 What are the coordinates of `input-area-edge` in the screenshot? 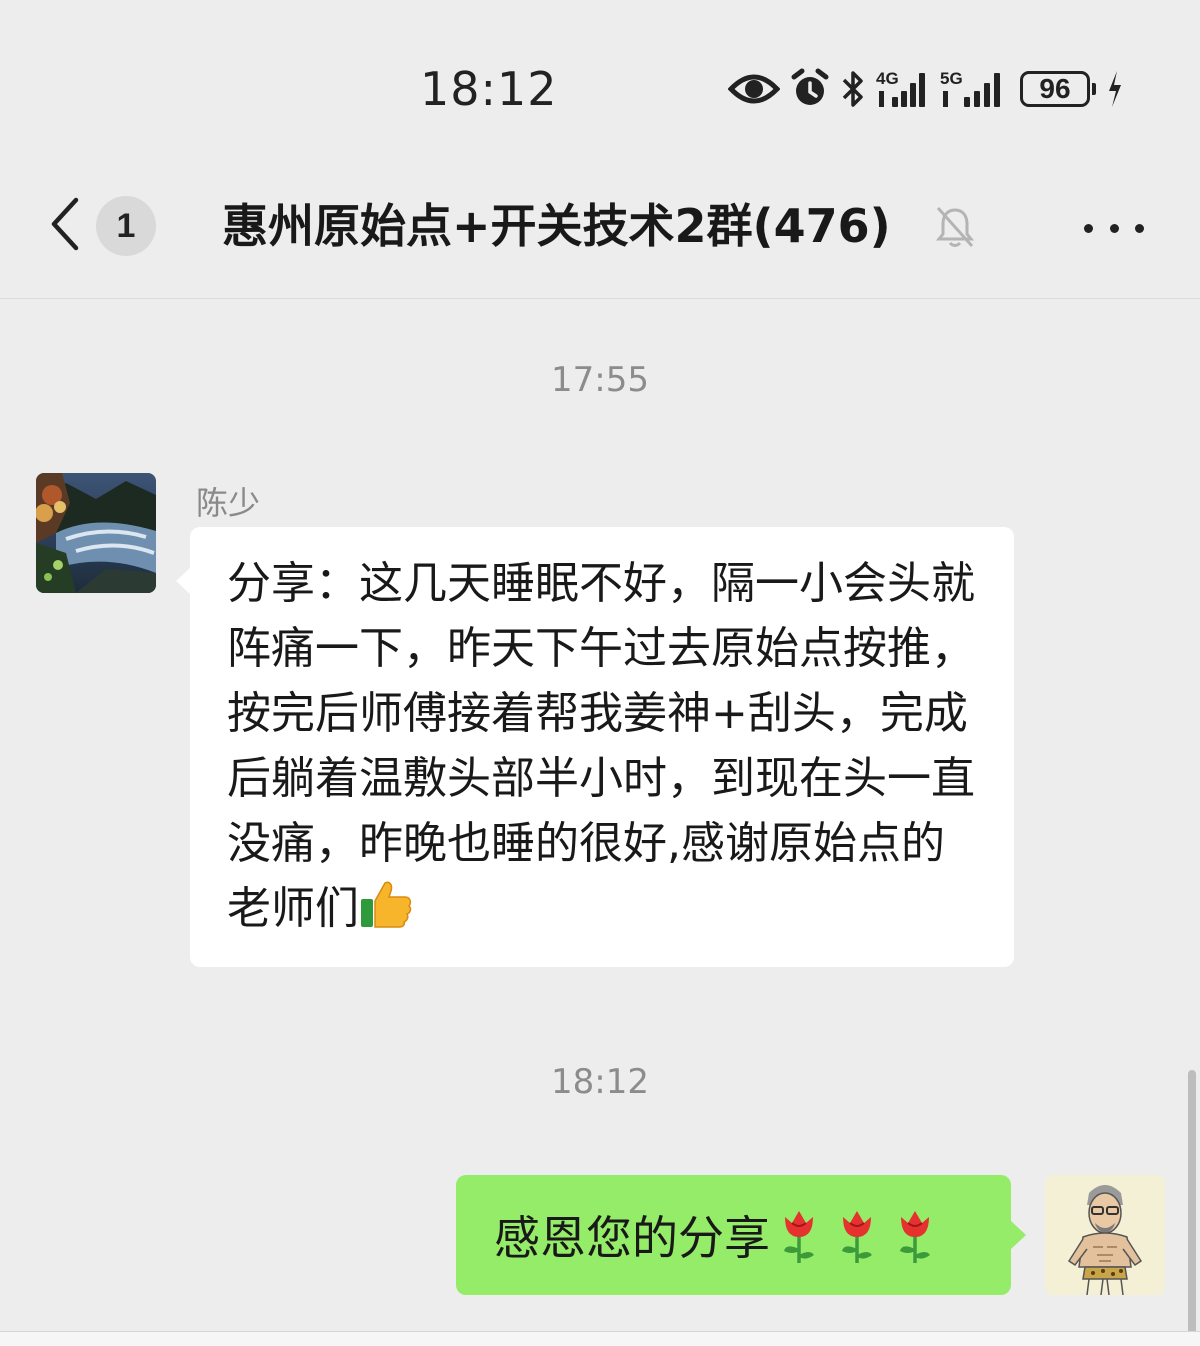 It's located at (600, 1338).